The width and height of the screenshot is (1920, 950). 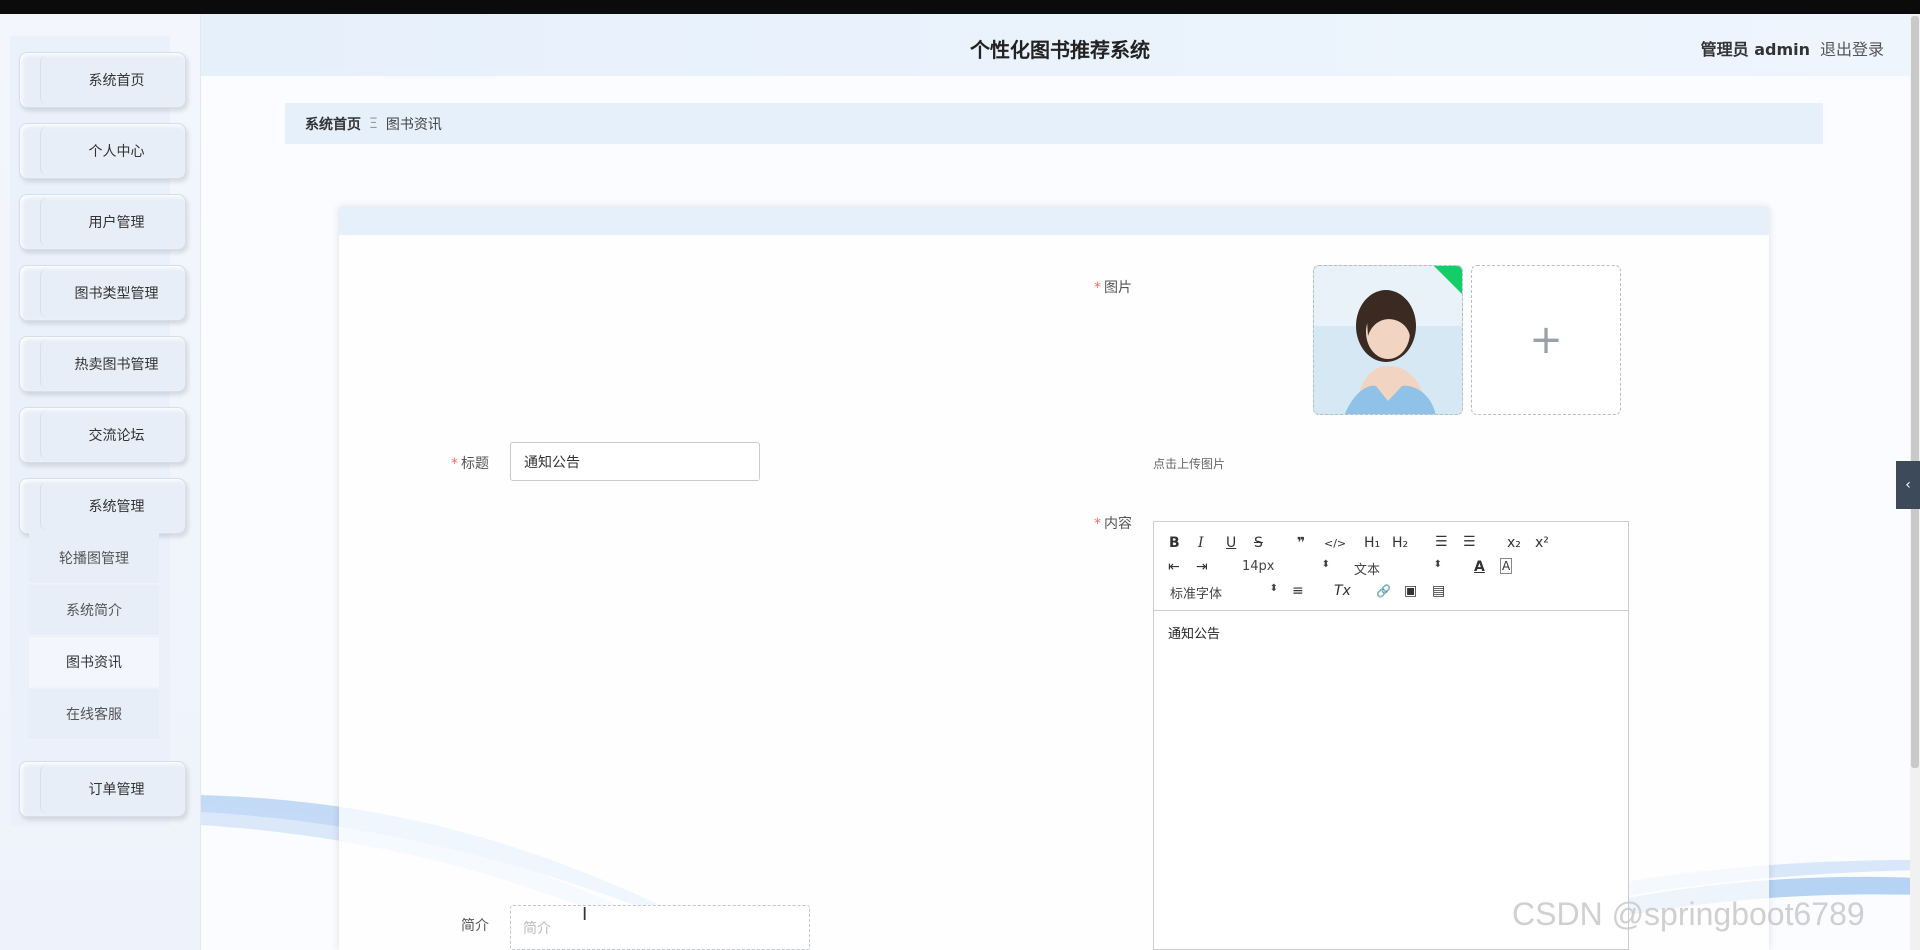 What do you see at coordinates (116, 365) in the screenshot?
I see `sidebar-item-label: 热卖图书管理` at bounding box center [116, 365].